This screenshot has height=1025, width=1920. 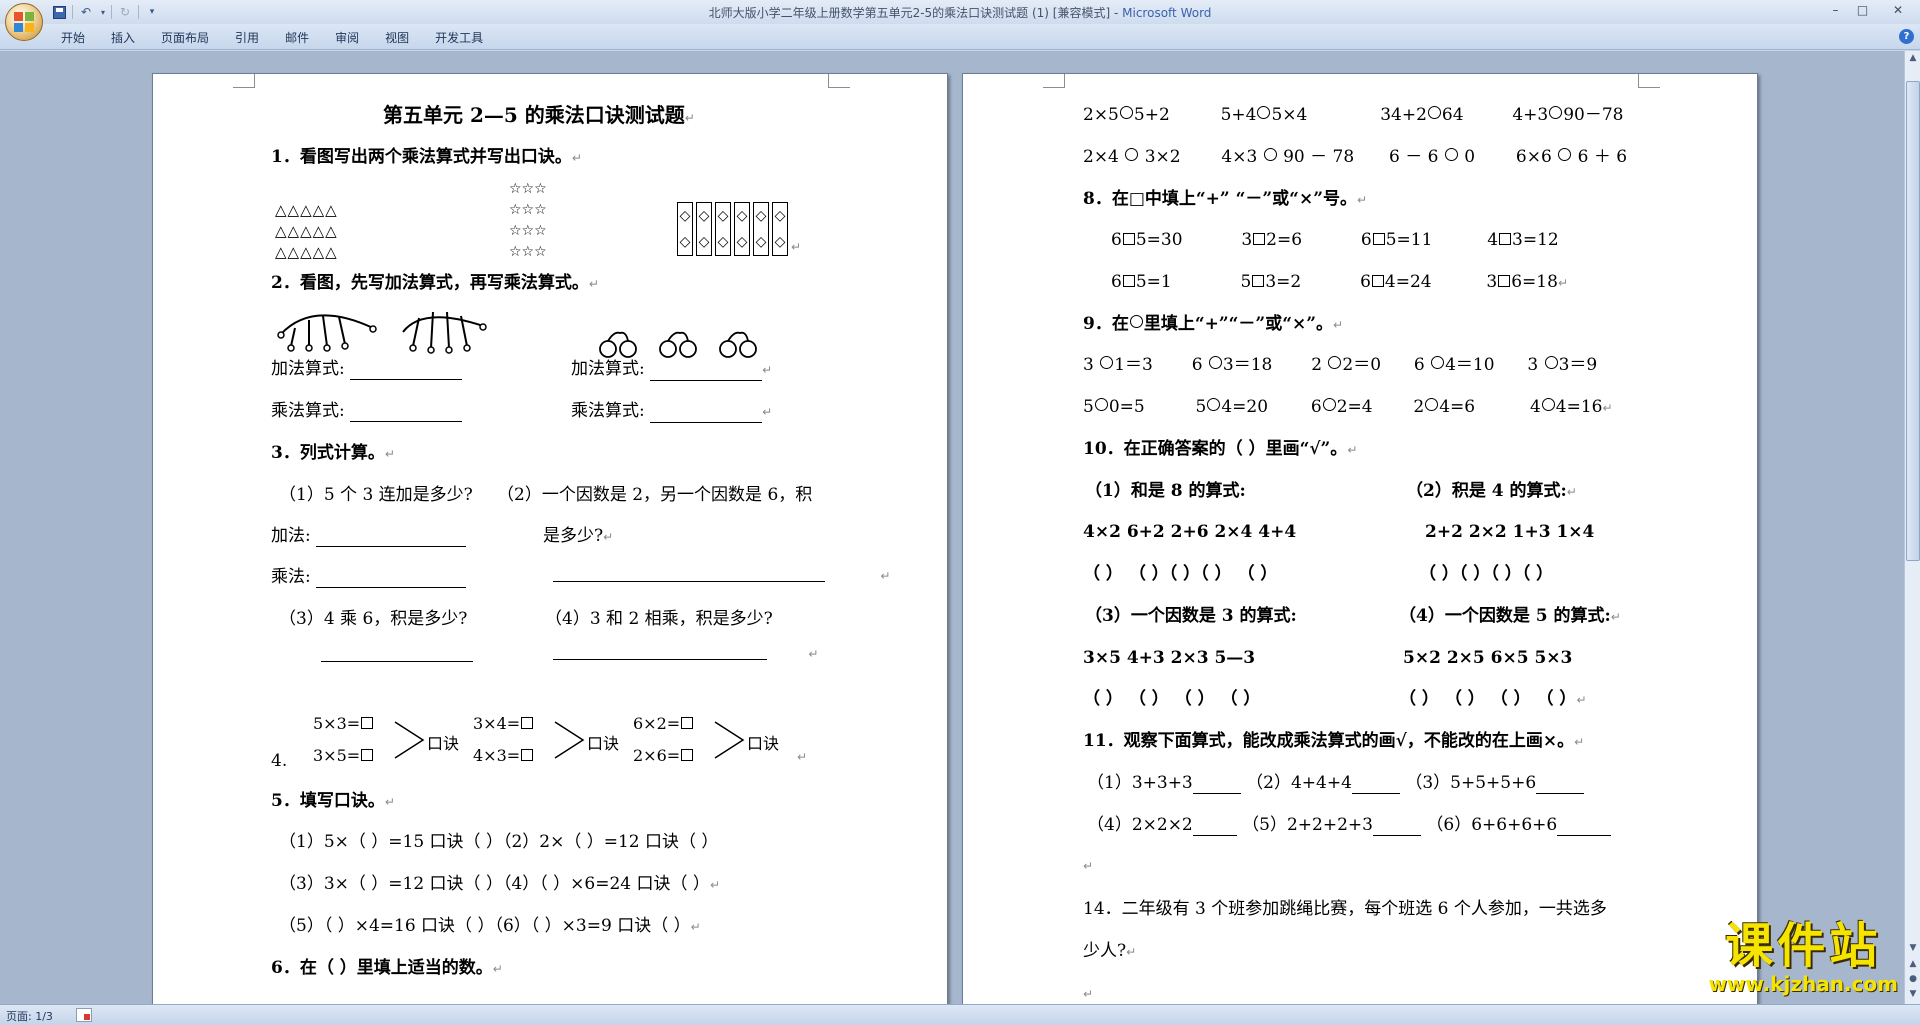 I want to click on q10-row-2b: 5×2 2×5 6×5 5×3, so click(x=1488, y=658).